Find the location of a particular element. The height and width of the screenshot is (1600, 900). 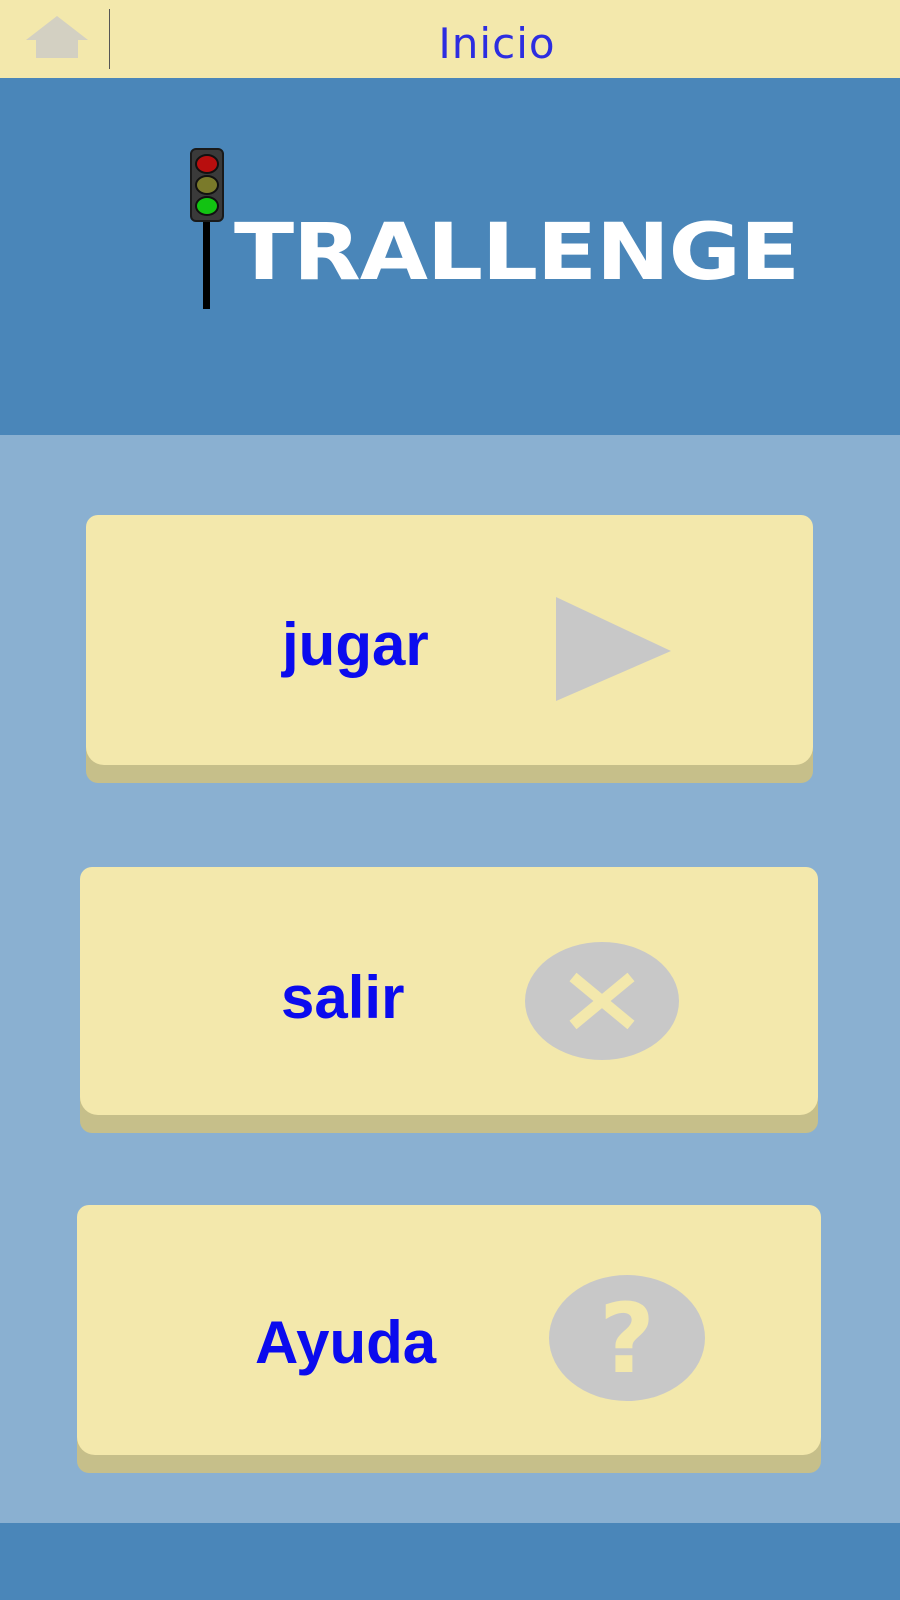

exit-button-label: salir is located at coordinates (343, 997).